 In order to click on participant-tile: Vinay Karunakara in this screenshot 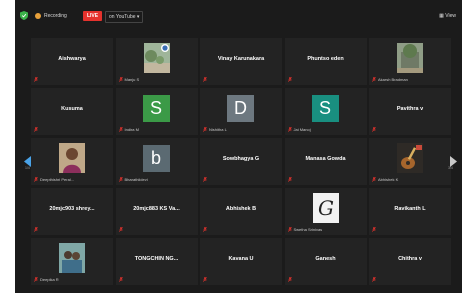, I will do `click(241, 61)`.